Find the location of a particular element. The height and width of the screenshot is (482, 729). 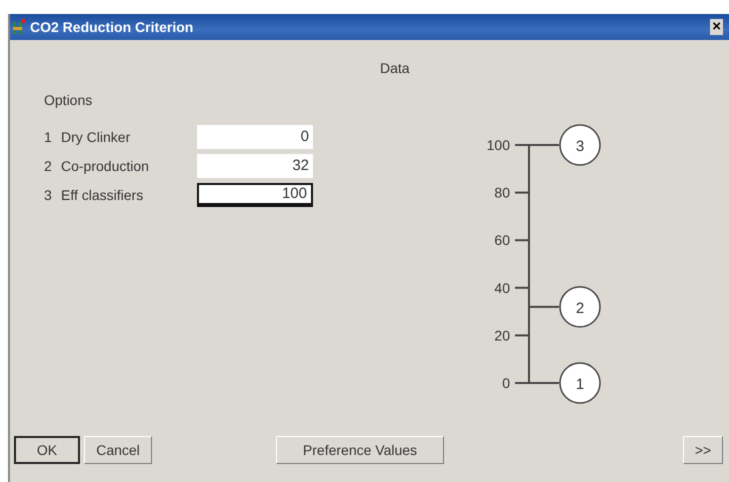

option-number: 2 is located at coordinates (48, 166).